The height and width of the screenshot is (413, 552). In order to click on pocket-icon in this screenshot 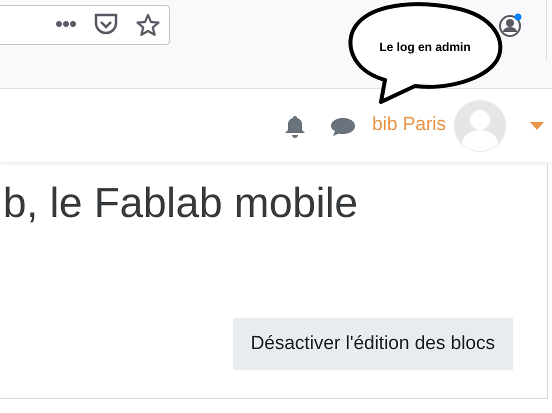, I will do `click(106, 24)`.